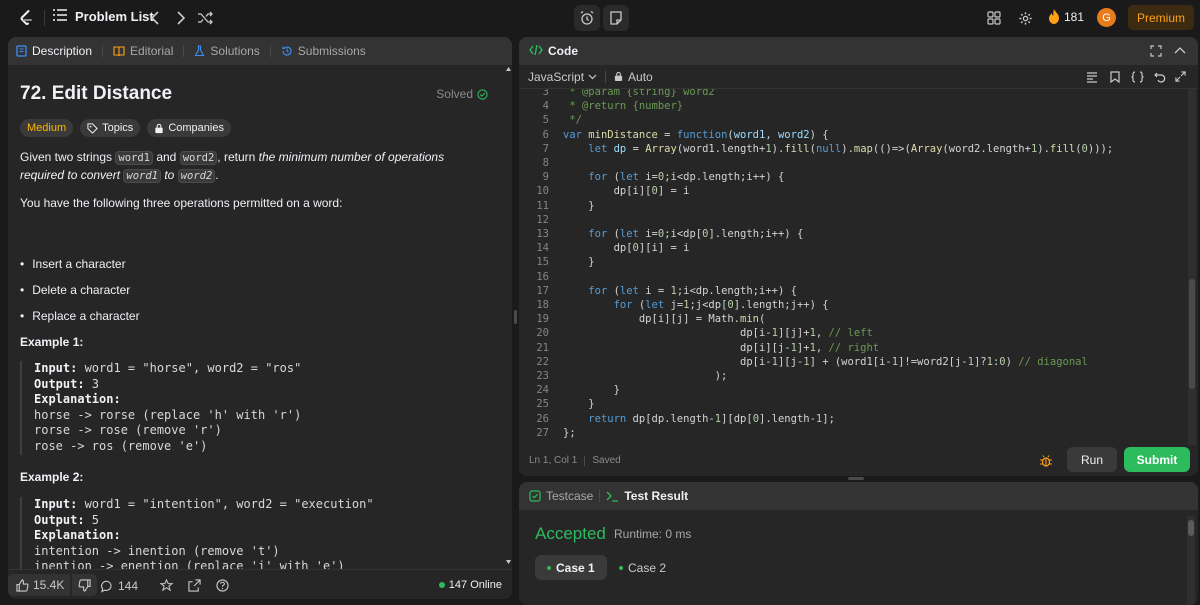 The image size is (1200, 605). What do you see at coordinates (166, 585) in the screenshot?
I see `star-icon` at bounding box center [166, 585].